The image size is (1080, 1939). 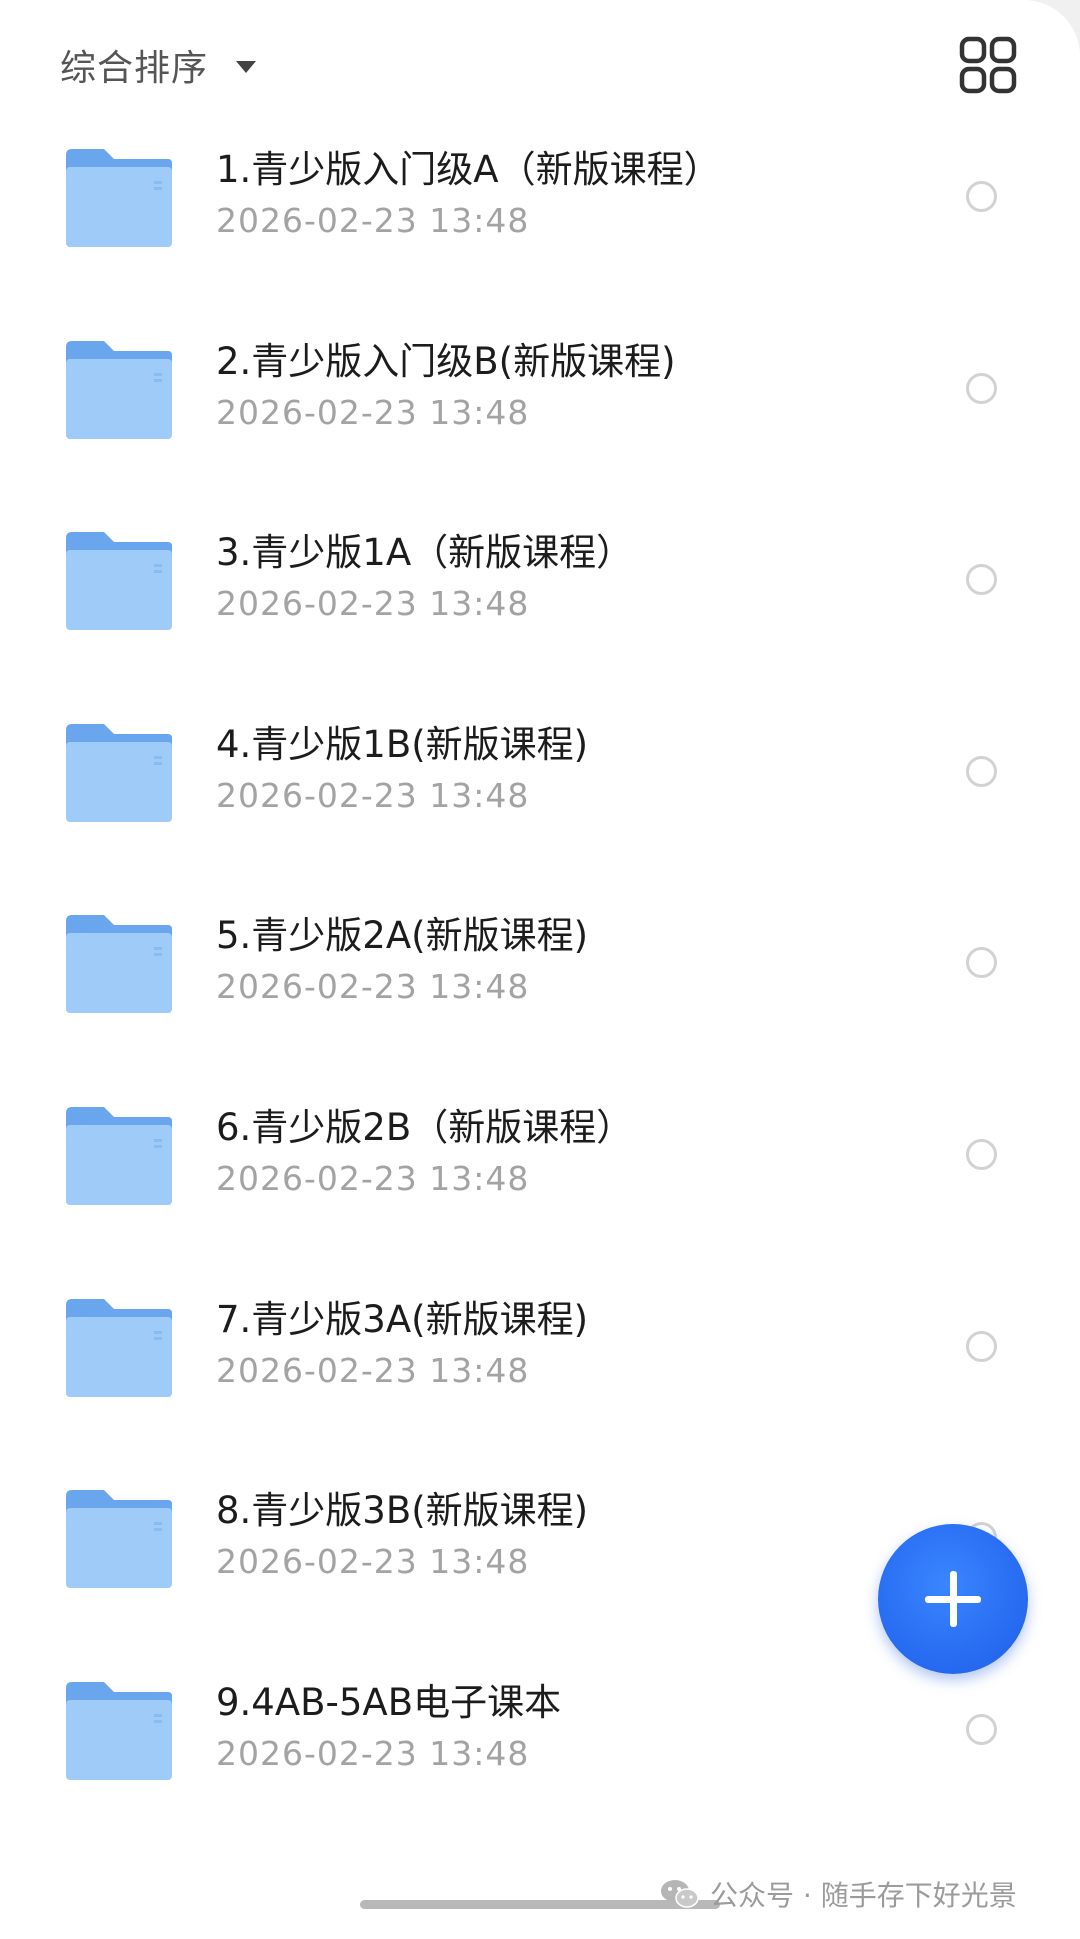 I want to click on plus-icon, so click(x=953, y=1599).